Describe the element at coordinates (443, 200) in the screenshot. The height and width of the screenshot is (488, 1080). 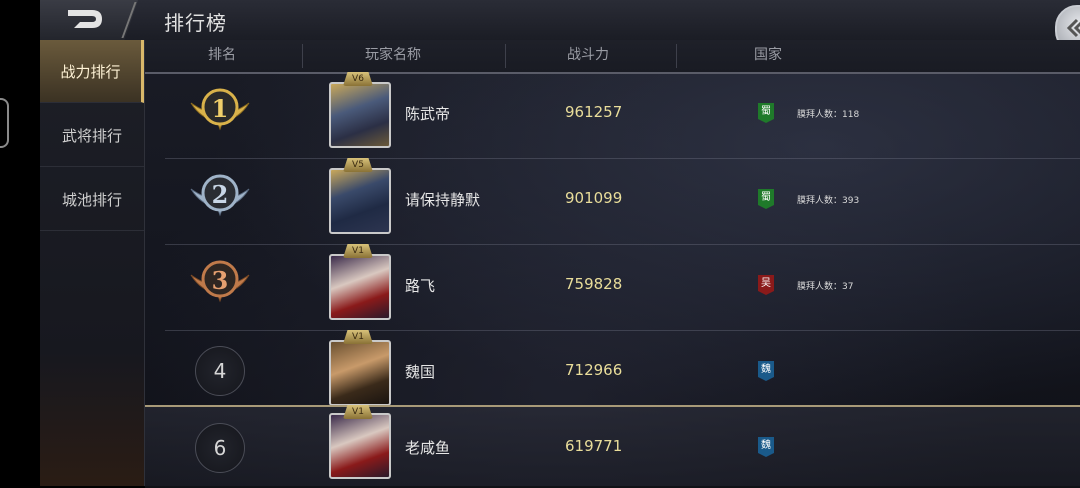
I see `player-name: 请保持静默` at that location.